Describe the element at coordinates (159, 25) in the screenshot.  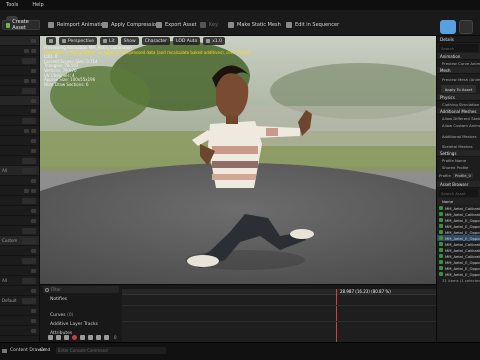
I see `export-icon` at that location.